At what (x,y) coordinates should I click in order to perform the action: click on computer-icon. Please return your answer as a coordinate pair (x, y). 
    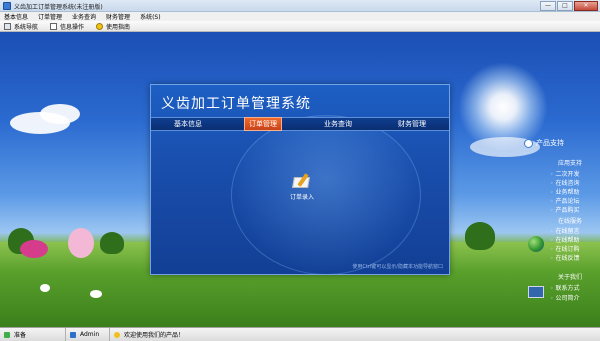
    Looking at the image, I should click on (536, 292).